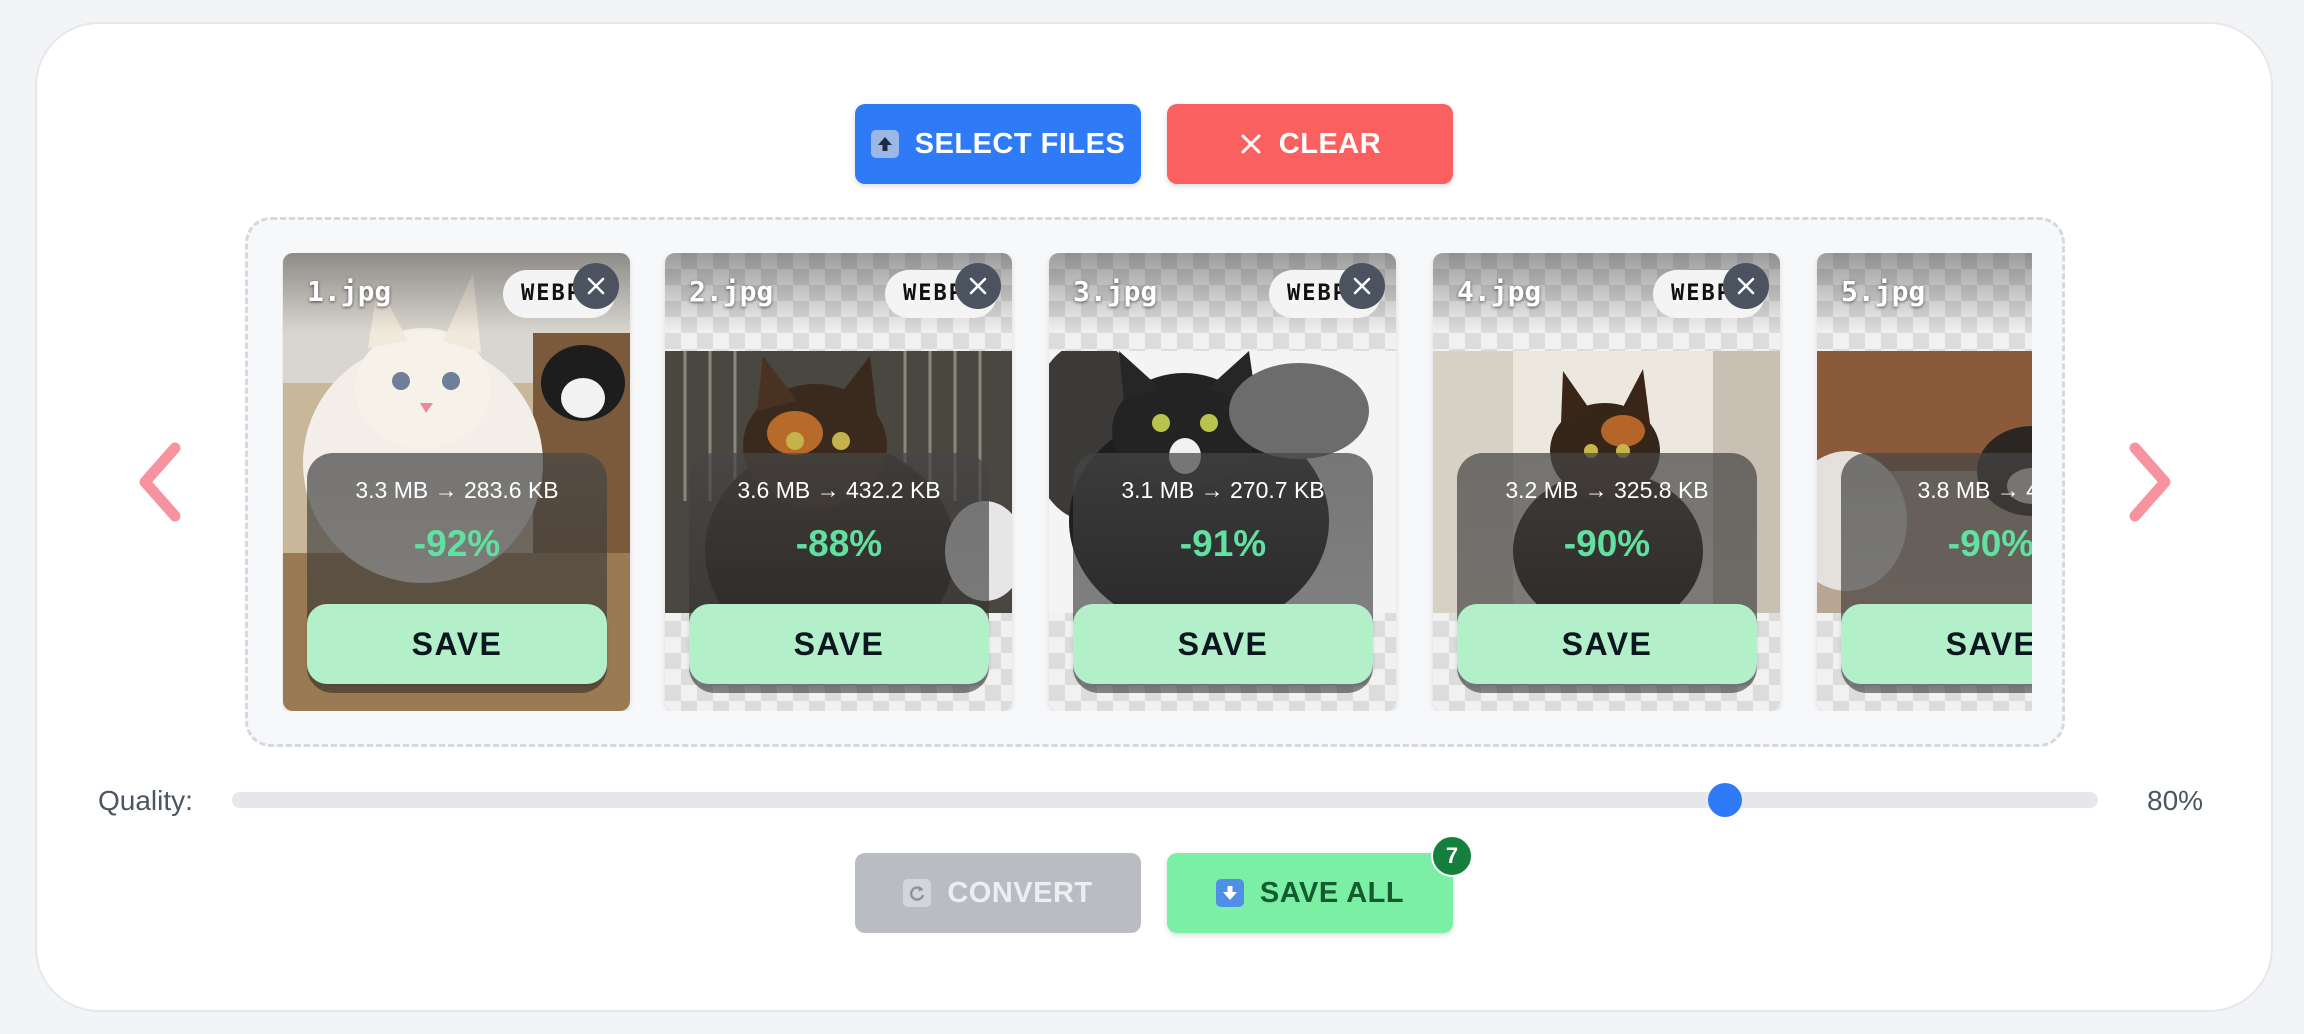 Image resolution: width=2304 pixels, height=1034 pixels. Describe the element at coordinates (1332, 892) in the screenshot. I see `save-all-label: SAVE ALL` at that location.